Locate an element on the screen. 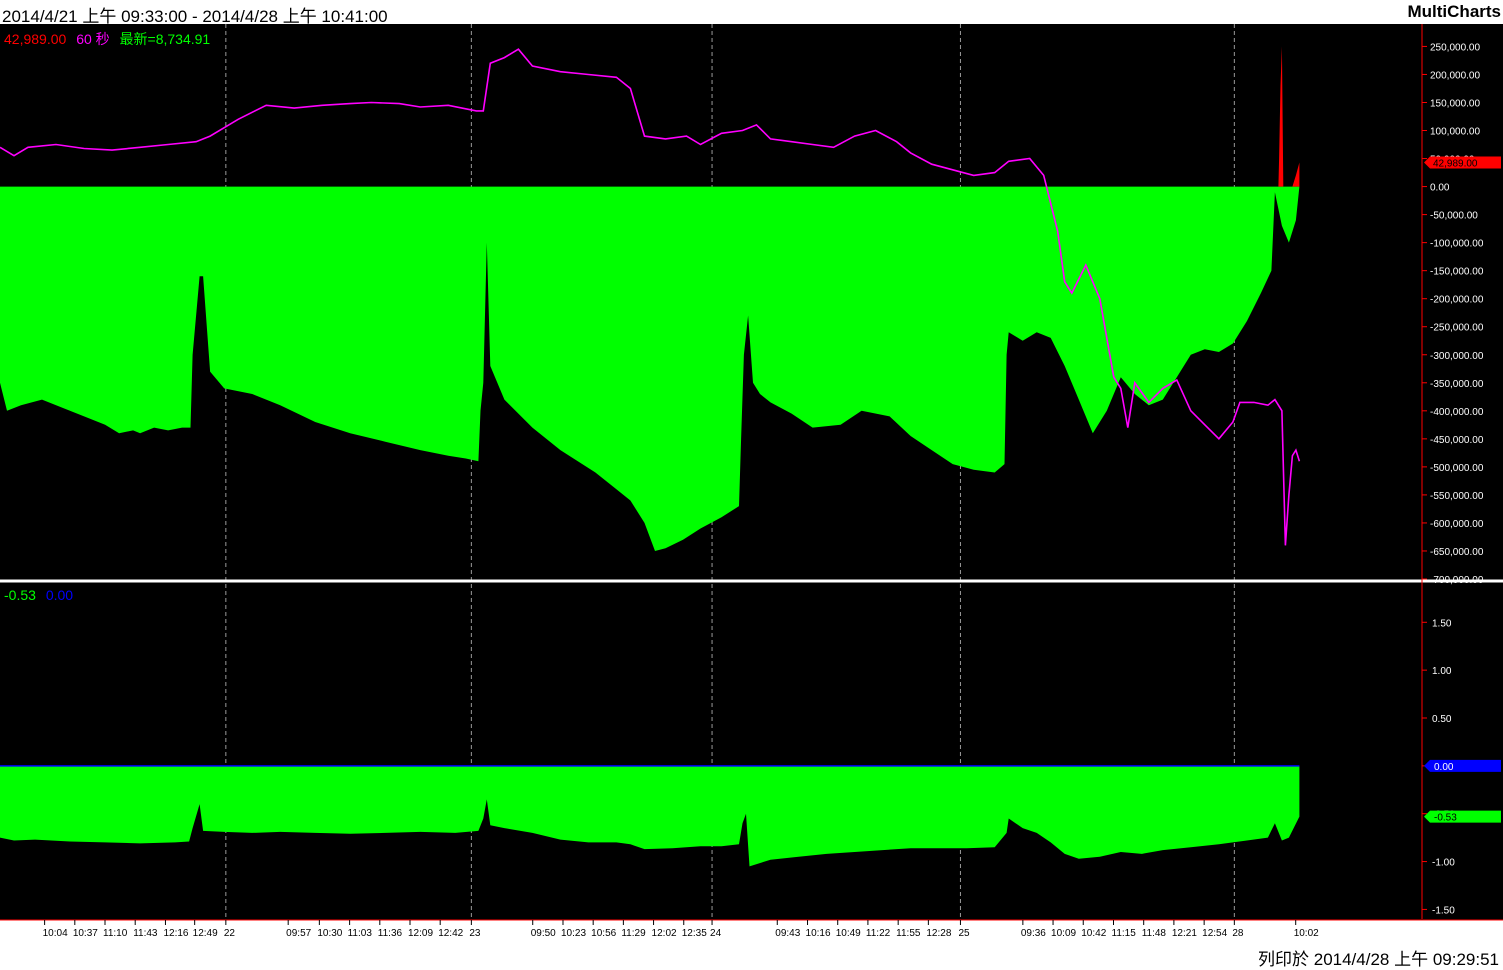  time-tick-label: 11:15 is located at coordinates (1124, 933).